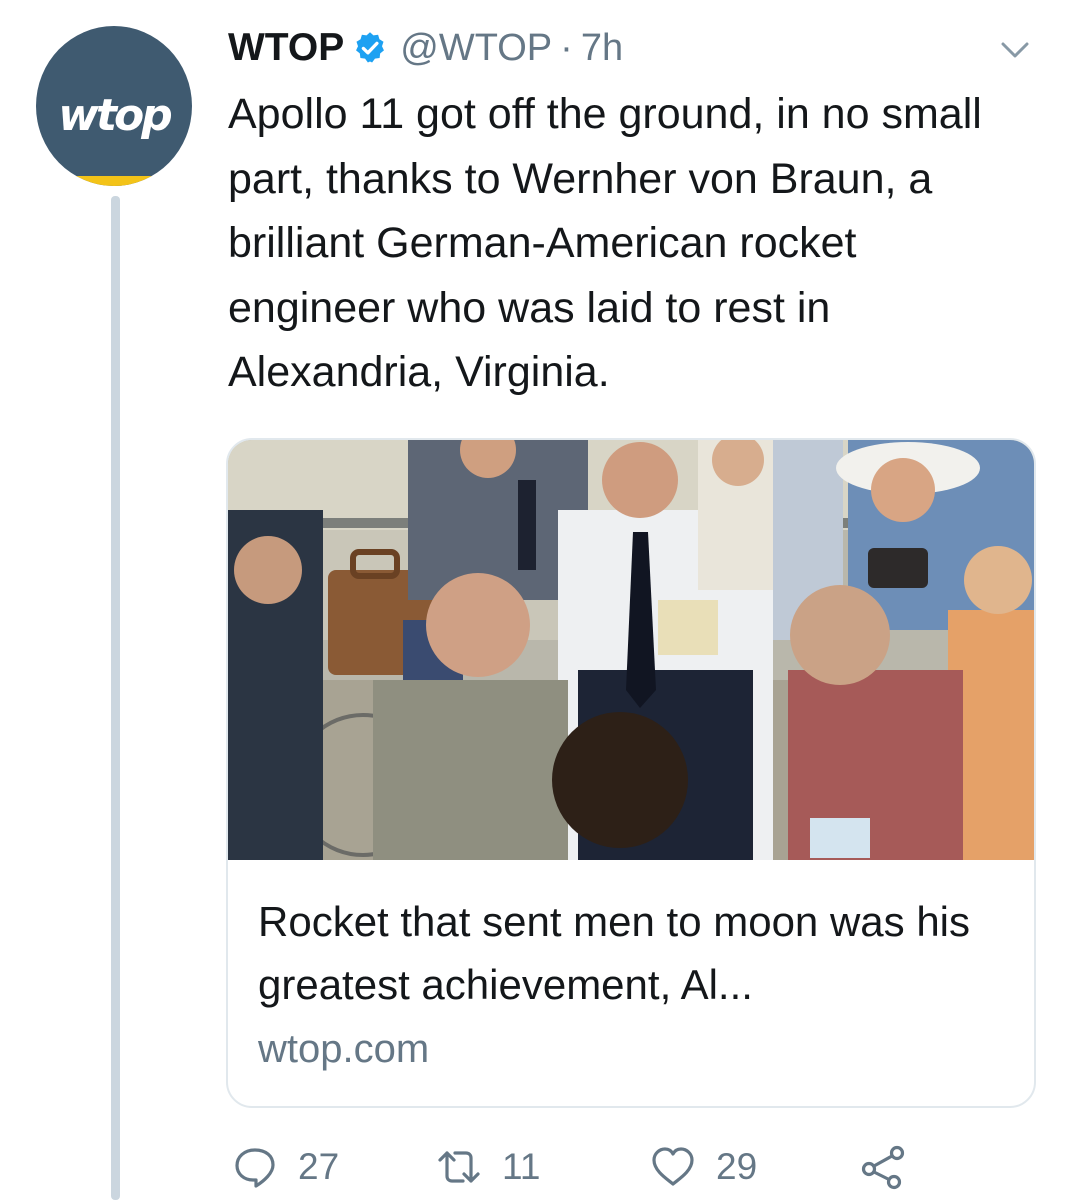  Describe the element at coordinates (285, 1167) in the screenshot. I see `reply-button: 27` at that location.